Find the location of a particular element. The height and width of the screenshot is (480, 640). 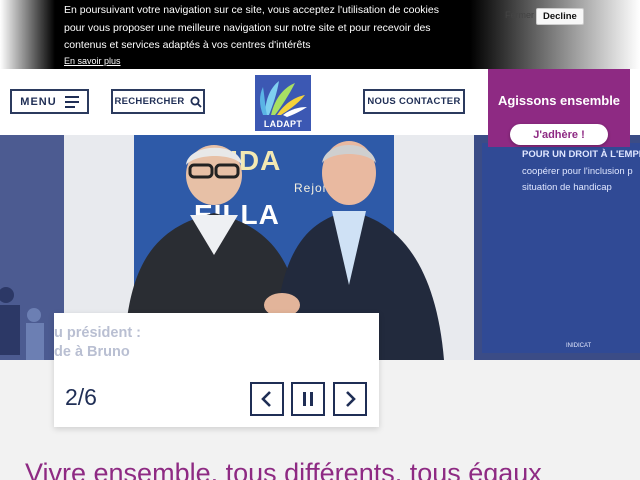

search-button: RECHERCHER is located at coordinates (158, 101).